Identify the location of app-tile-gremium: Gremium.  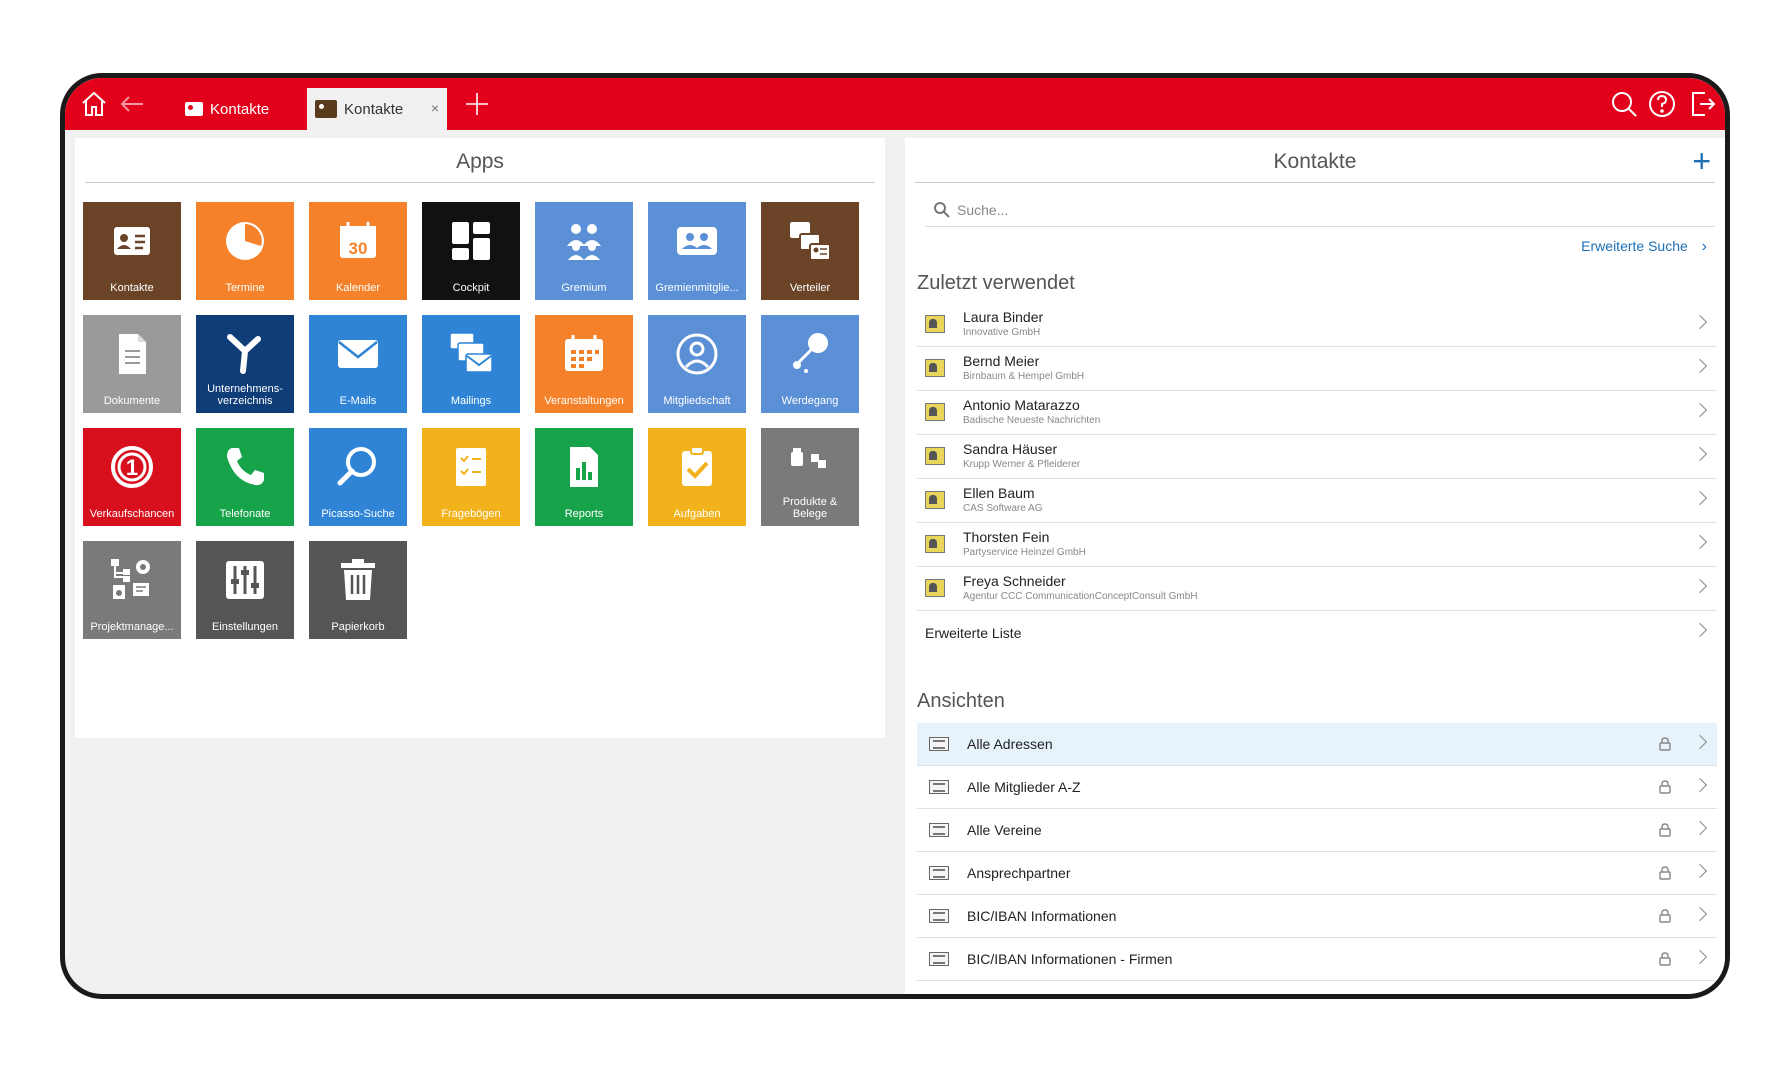
(584, 251).